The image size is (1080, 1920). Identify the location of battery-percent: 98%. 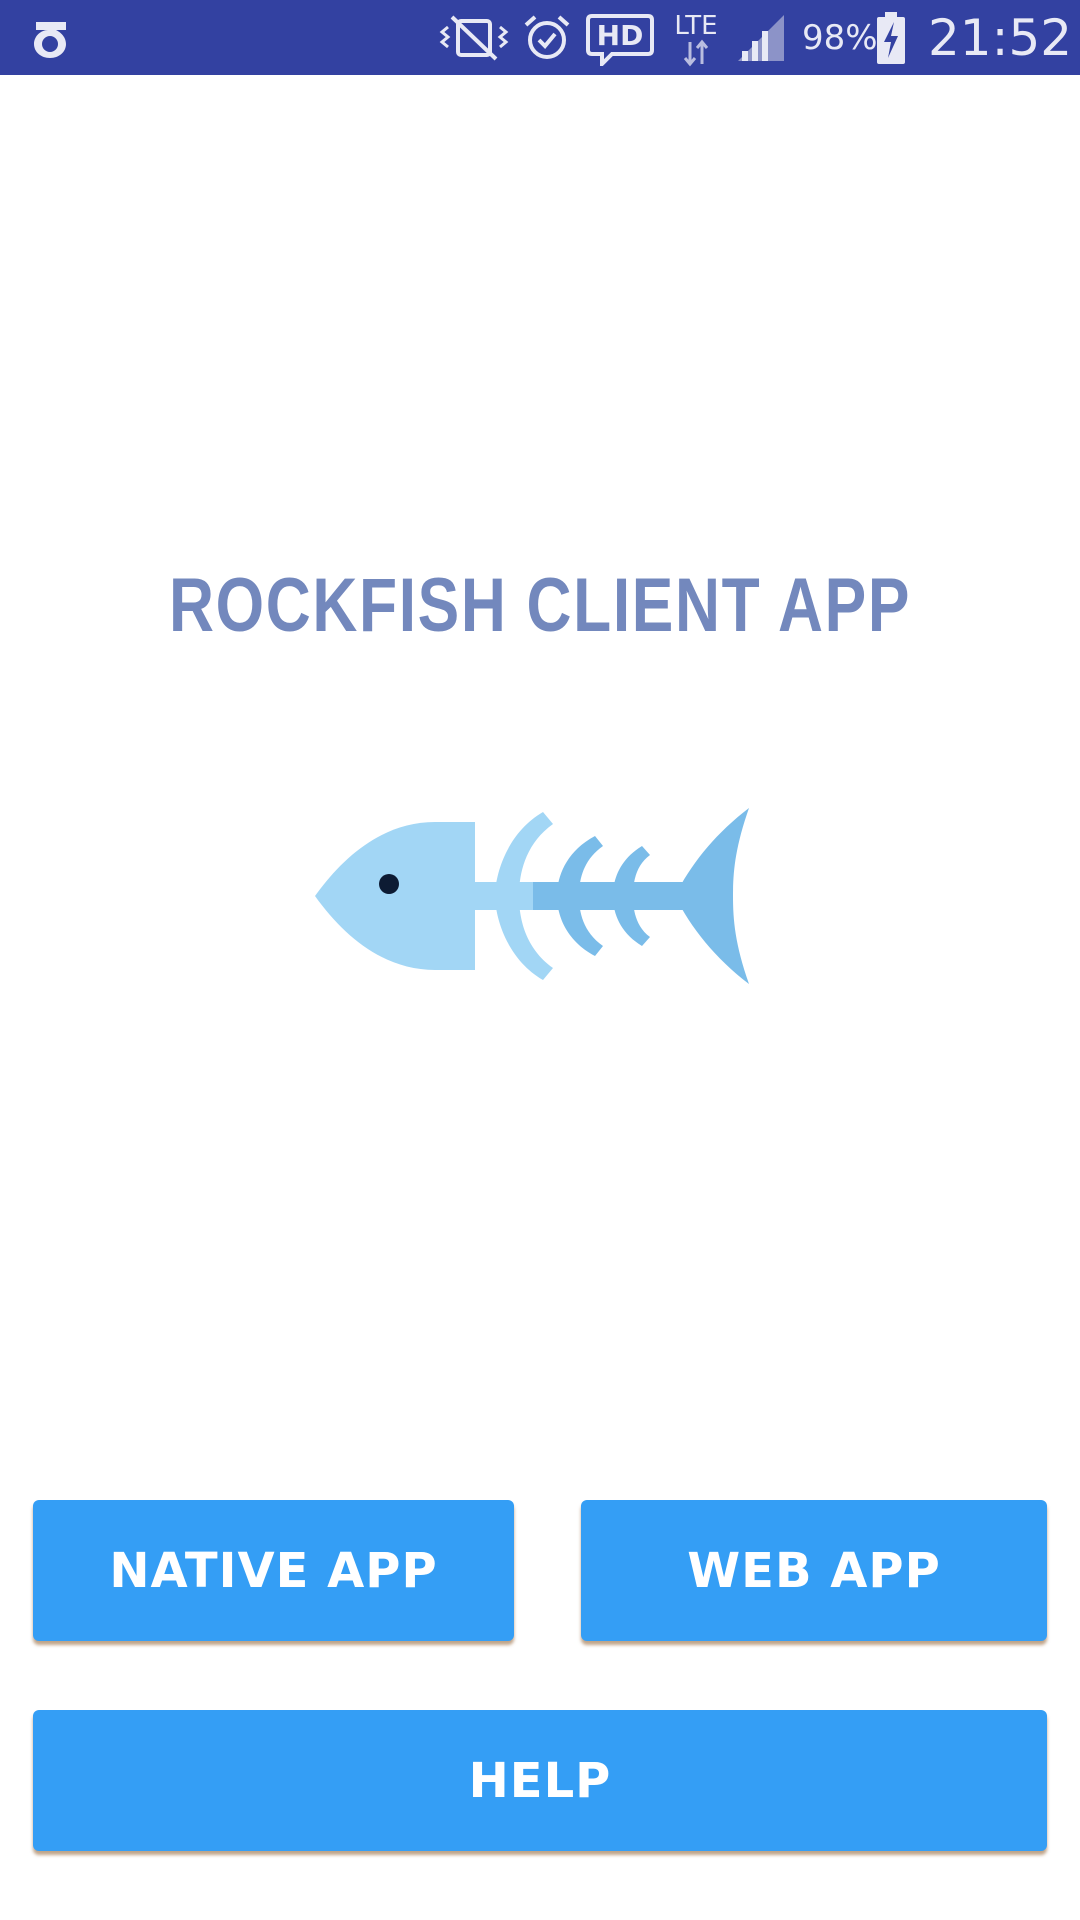
(840, 37).